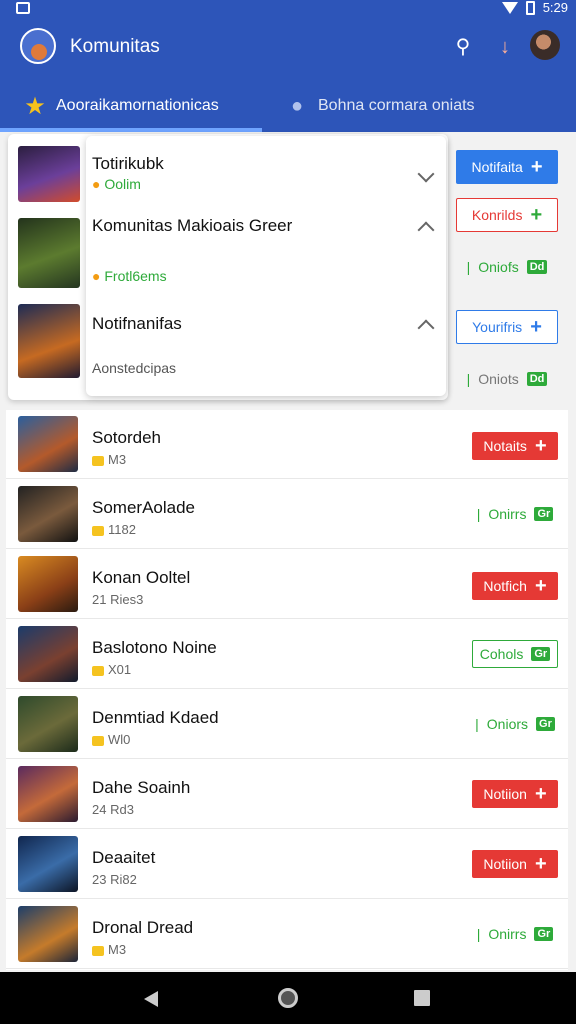  What do you see at coordinates (287, 934) in the screenshot?
I see `list-item: Dronal Dread M3 | Onirrs Gr` at bounding box center [287, 934].